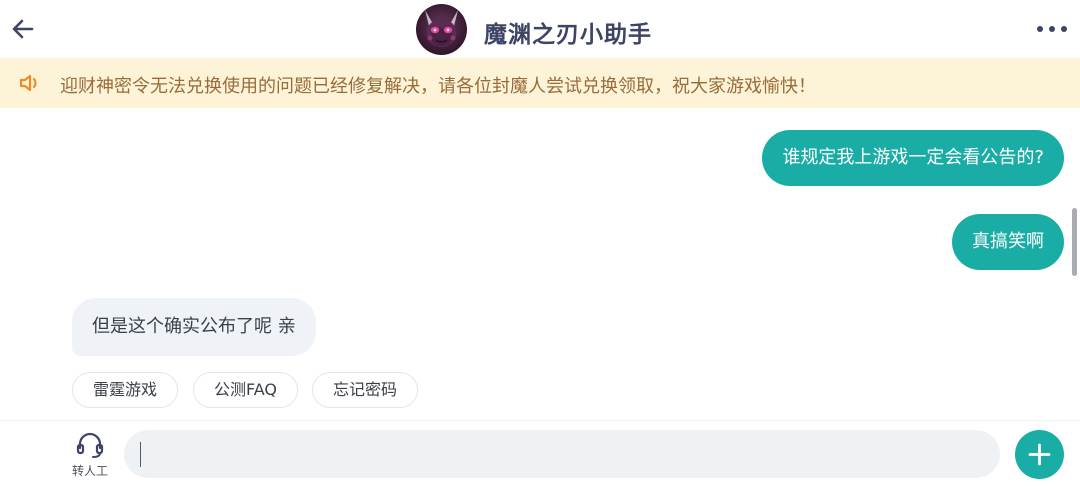 The height and width of the screenshot is (486, 1080). I want to click on text-cursor, so click(140, 454).